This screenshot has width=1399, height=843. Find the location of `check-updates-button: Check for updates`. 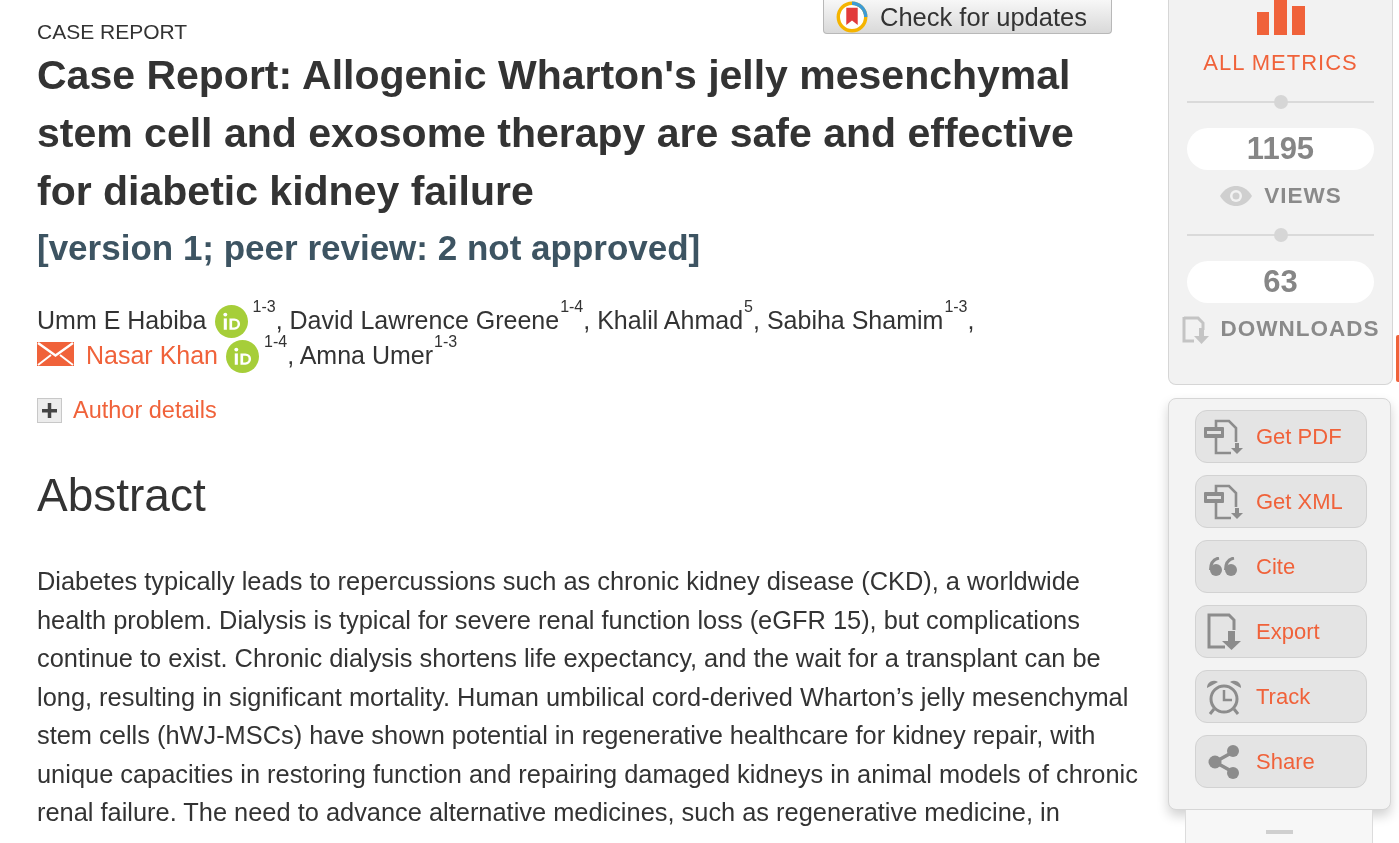

check-updates-button: Check for updates is located at coordinates (967, 17).